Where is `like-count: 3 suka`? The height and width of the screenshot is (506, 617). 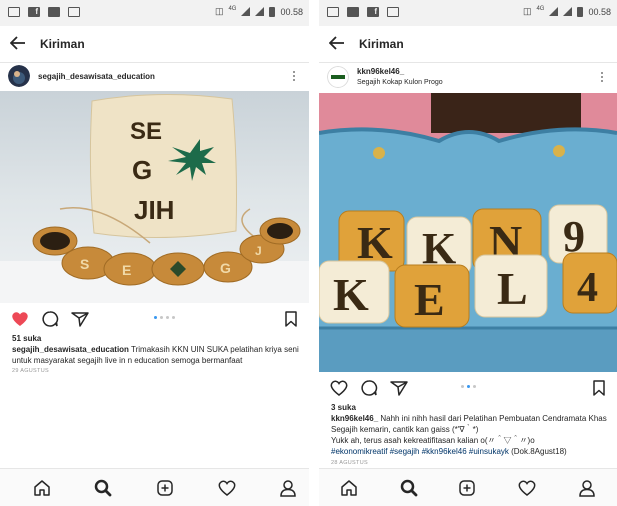 like-count: 3 suka is located at coordinates (343, 407).